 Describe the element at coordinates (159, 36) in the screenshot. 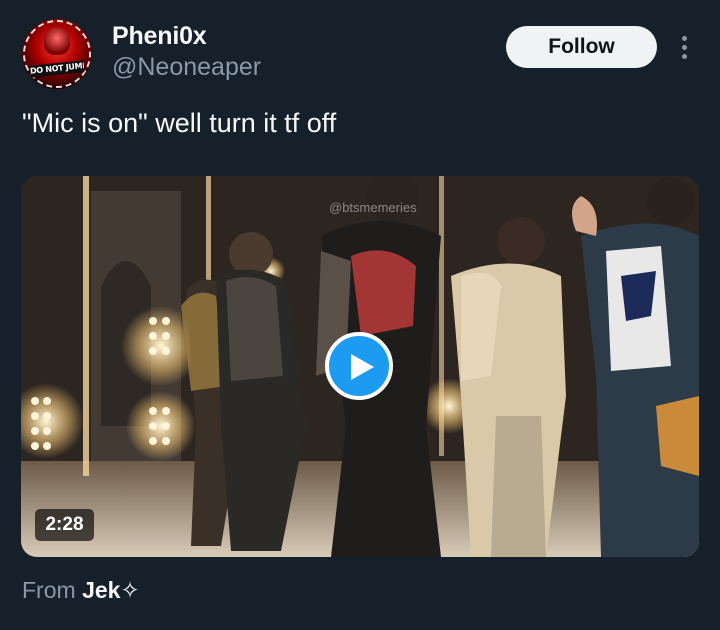

I see `author-display-name: Pheni0x` at that location.